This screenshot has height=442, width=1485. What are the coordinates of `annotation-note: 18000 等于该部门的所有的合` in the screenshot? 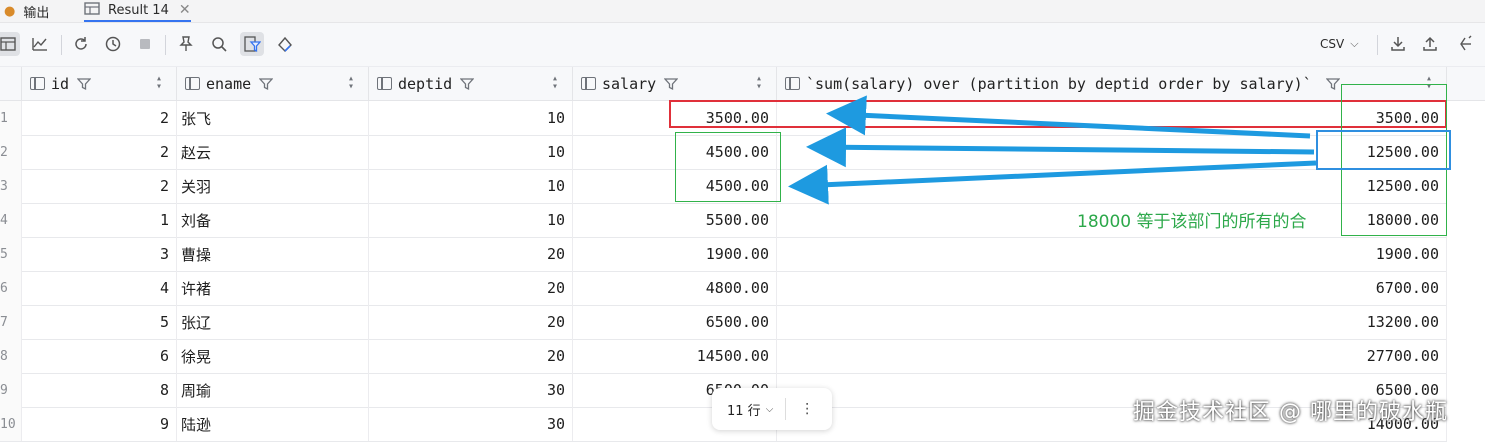 It's located at (1192, 222).